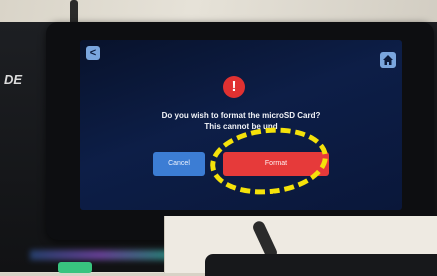 This screenshot has height=276, width=437. I want to click on format-question-text: Do you wish to format the microSD Card?, so click(241, 115).